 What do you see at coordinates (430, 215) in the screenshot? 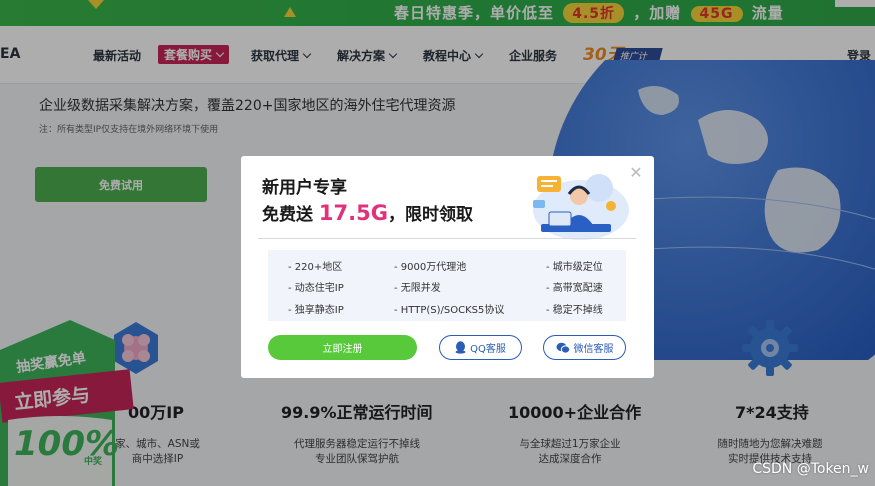
I see `title-suffix: ，限时领取` at bounding box center [430, 215].